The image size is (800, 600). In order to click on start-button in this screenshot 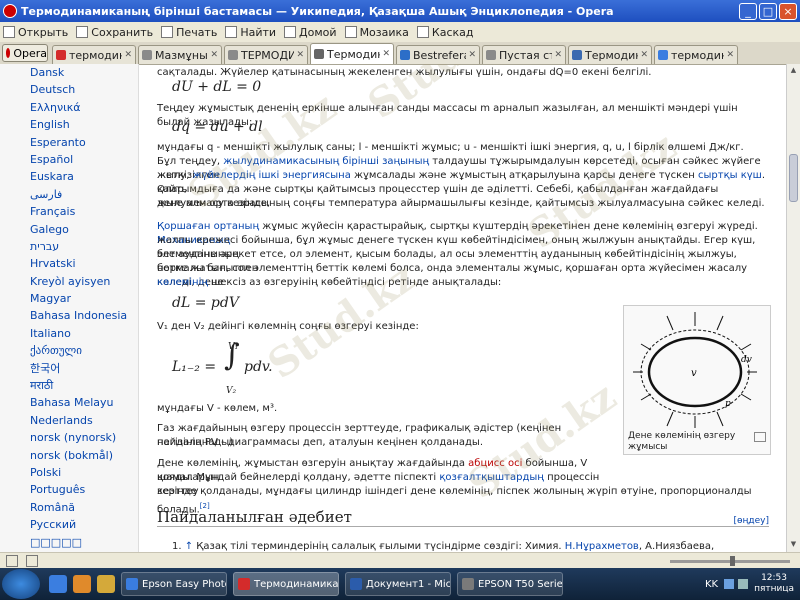, I will do `click(21, 584)`.